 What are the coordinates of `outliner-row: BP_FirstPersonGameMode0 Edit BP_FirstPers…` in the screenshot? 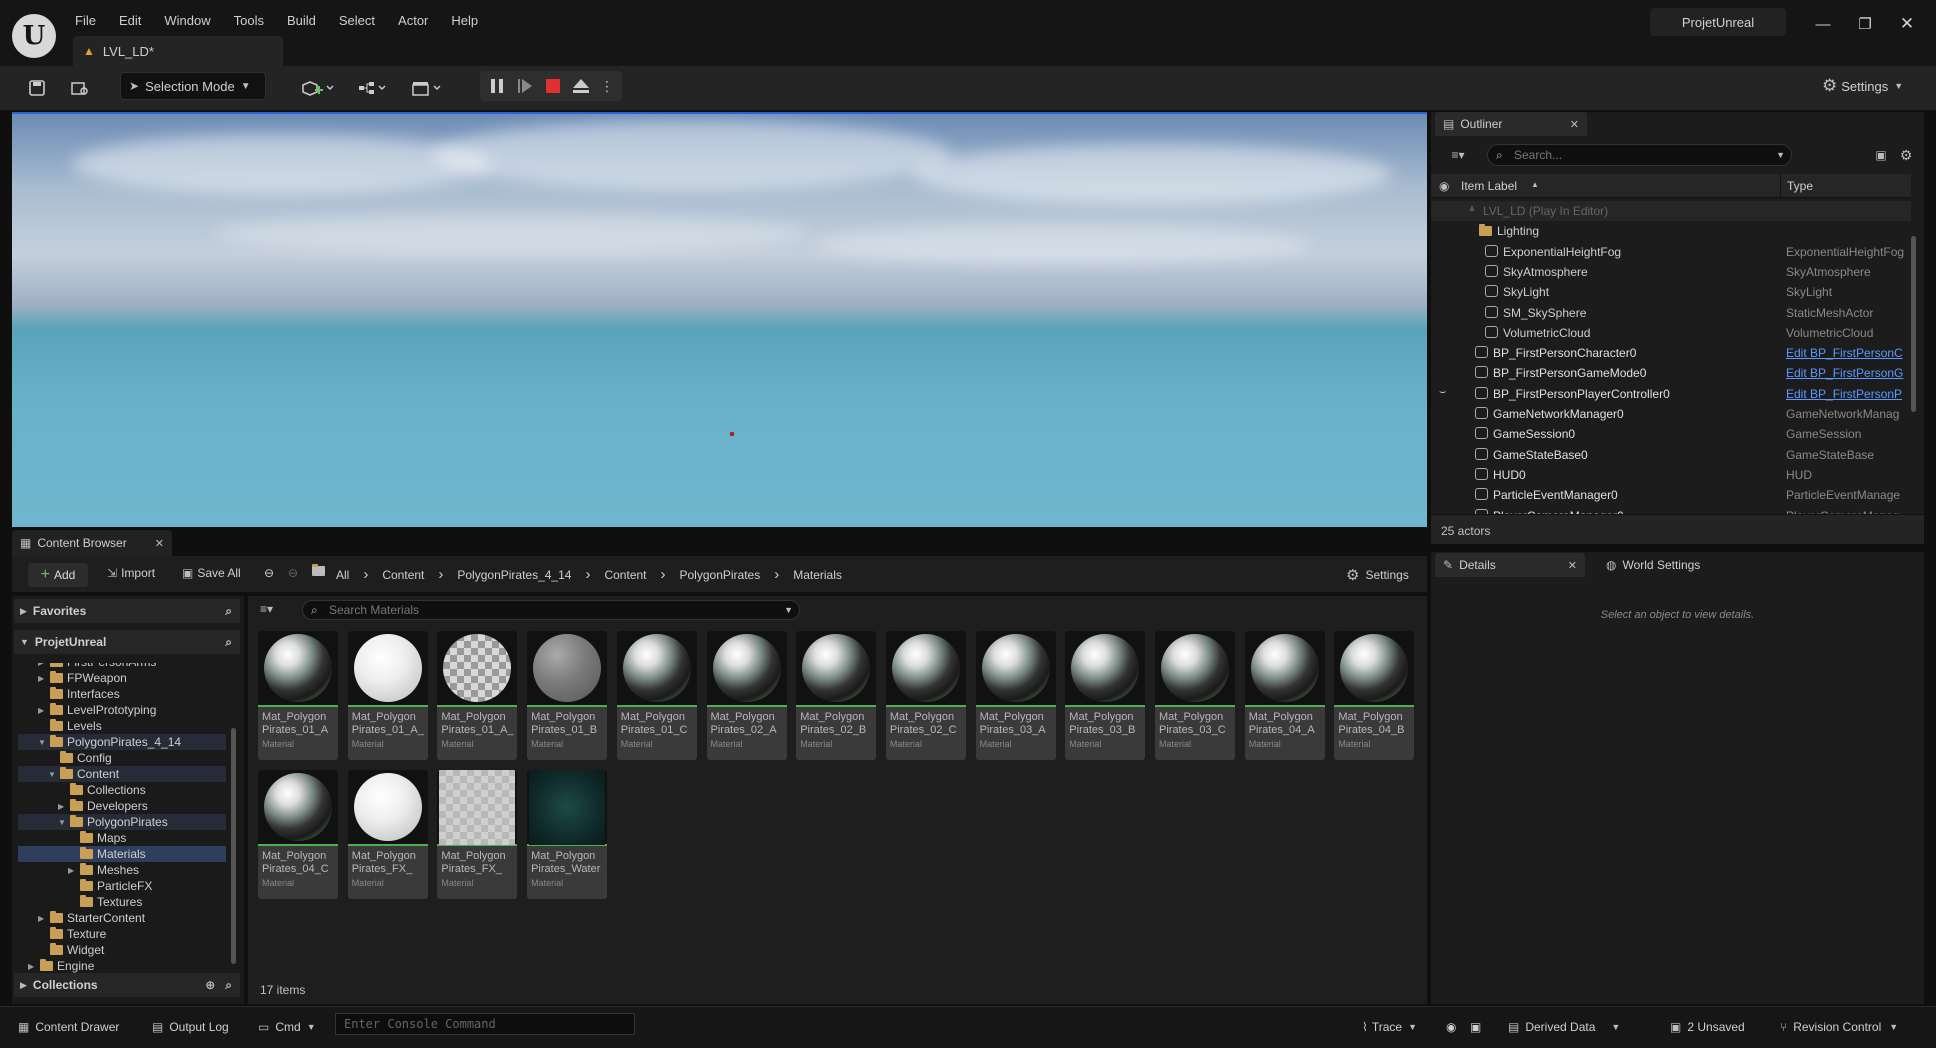 It's located at (1671, 373).